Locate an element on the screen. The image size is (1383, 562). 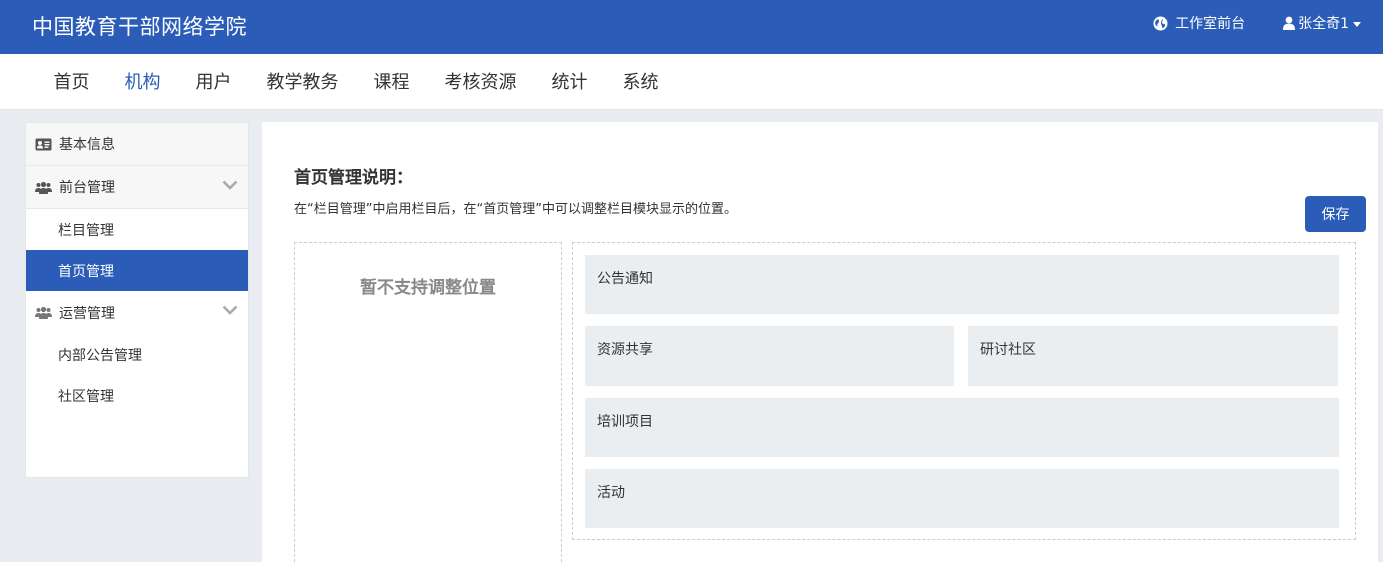
site-brand: 中国教育干部网络学院 is located at coordinates (139, 26).